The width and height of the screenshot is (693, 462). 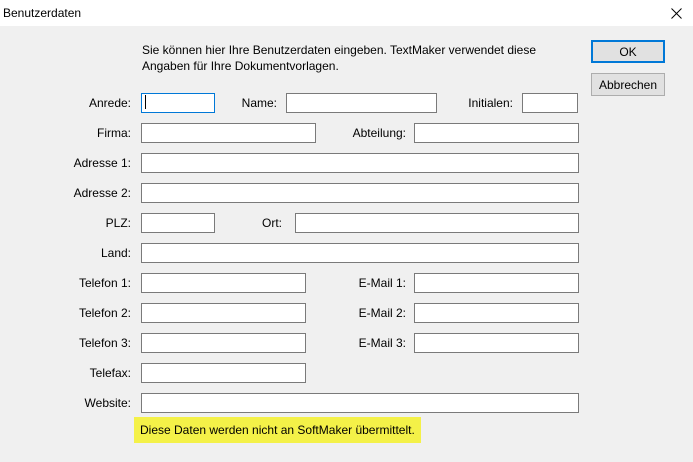 What do you see at coordinates (360, 193) in the screenshot?
I see `adresse2-field` at bounding box center [360, 193].